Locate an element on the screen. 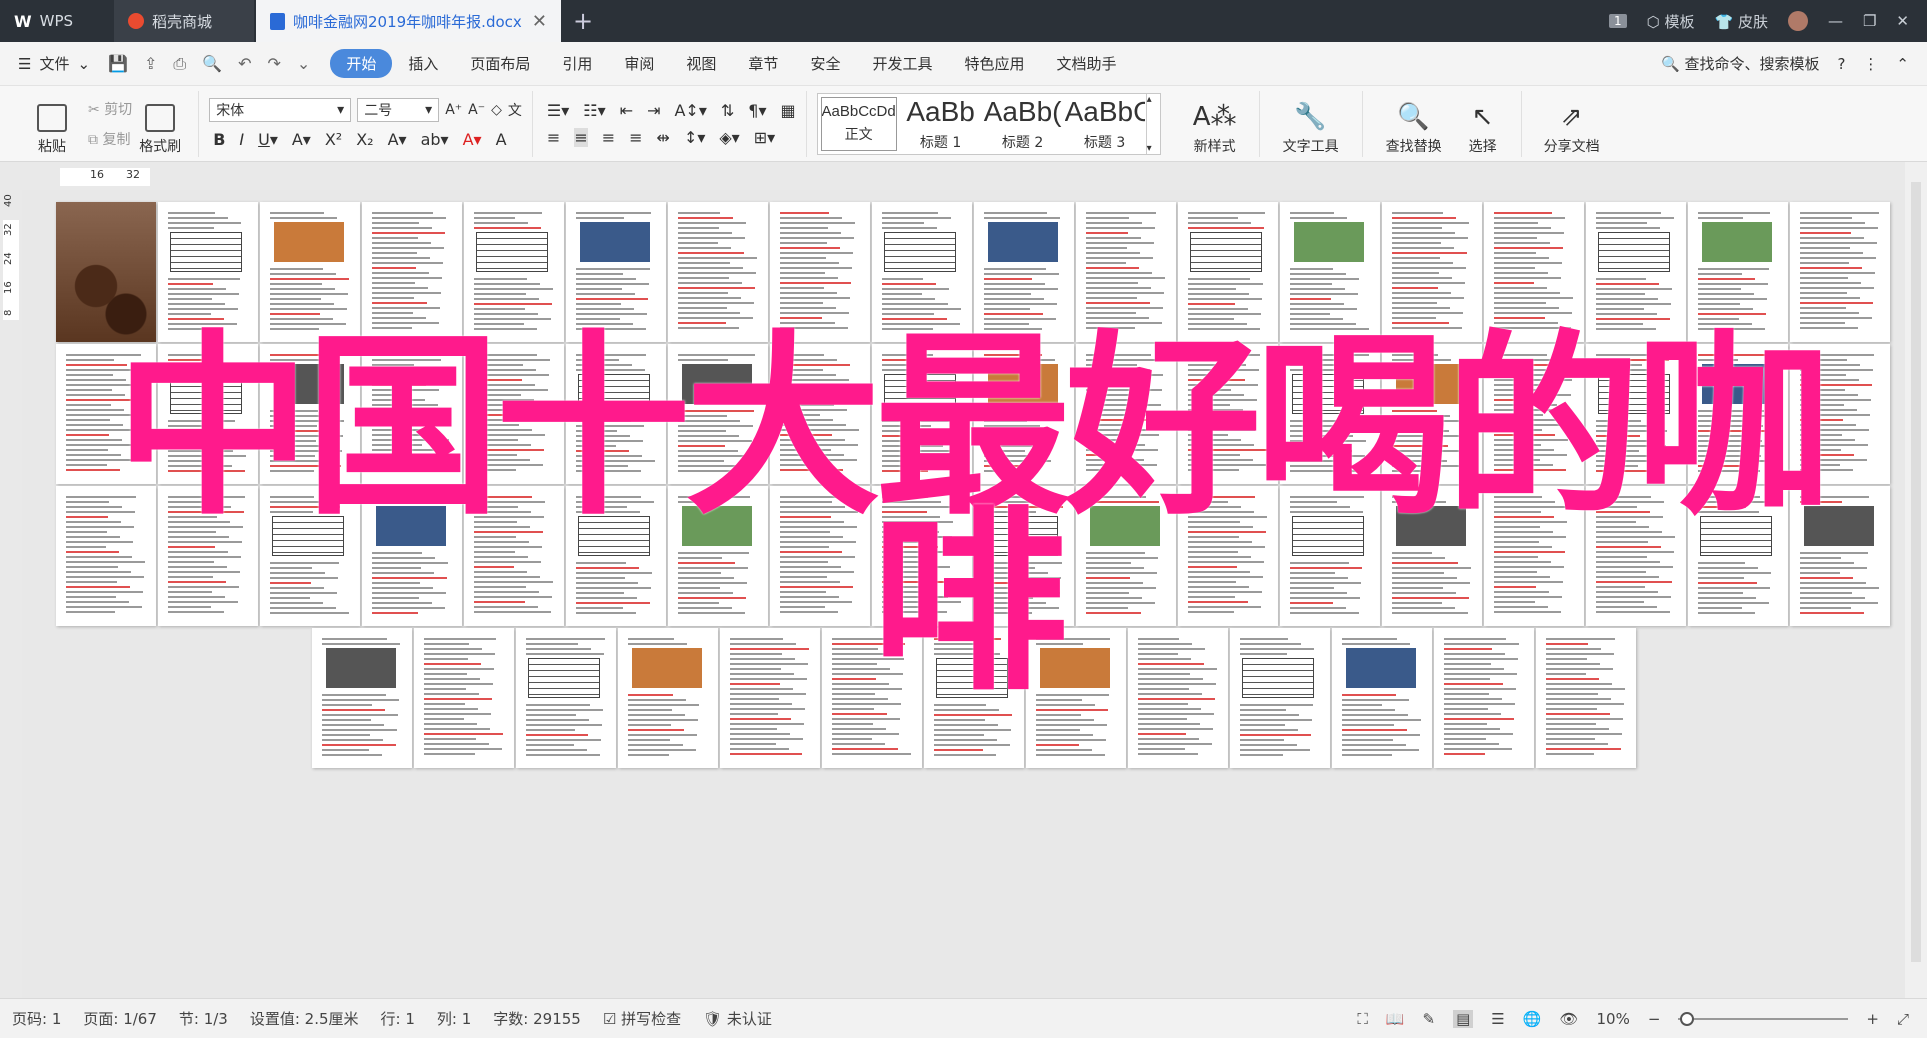 Image resolution: width=1927 pixels, height=1038 pixels. zoom-in-icon: + is located at coordinates (1872, 1019).